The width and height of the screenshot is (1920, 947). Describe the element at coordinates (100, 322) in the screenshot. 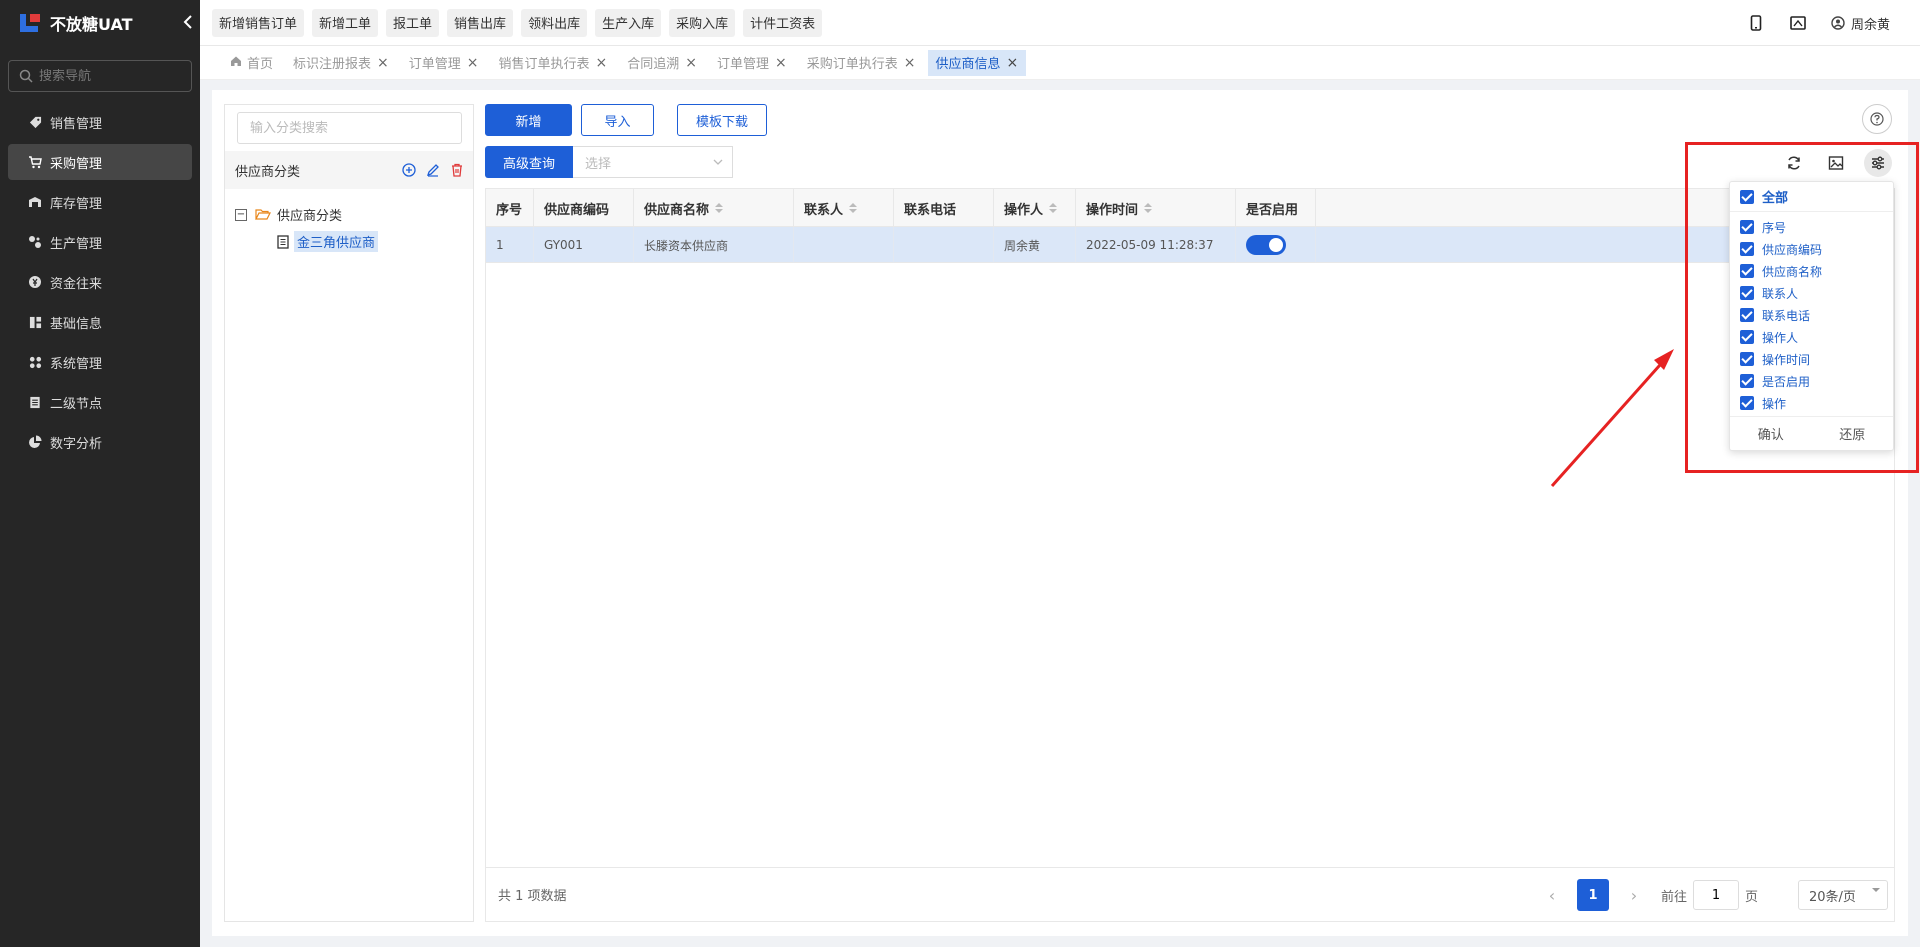

I see `sidebar-item-5: 基础信息` at that location.